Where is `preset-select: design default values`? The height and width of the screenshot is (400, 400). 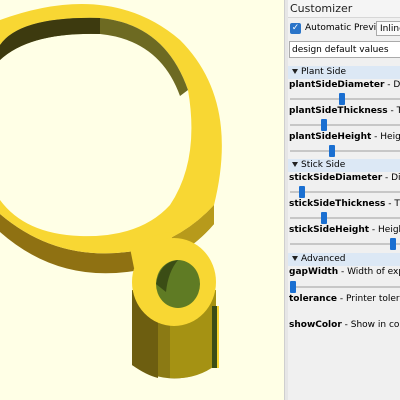
preset-select: design default values is located at coordinates (344, 49).